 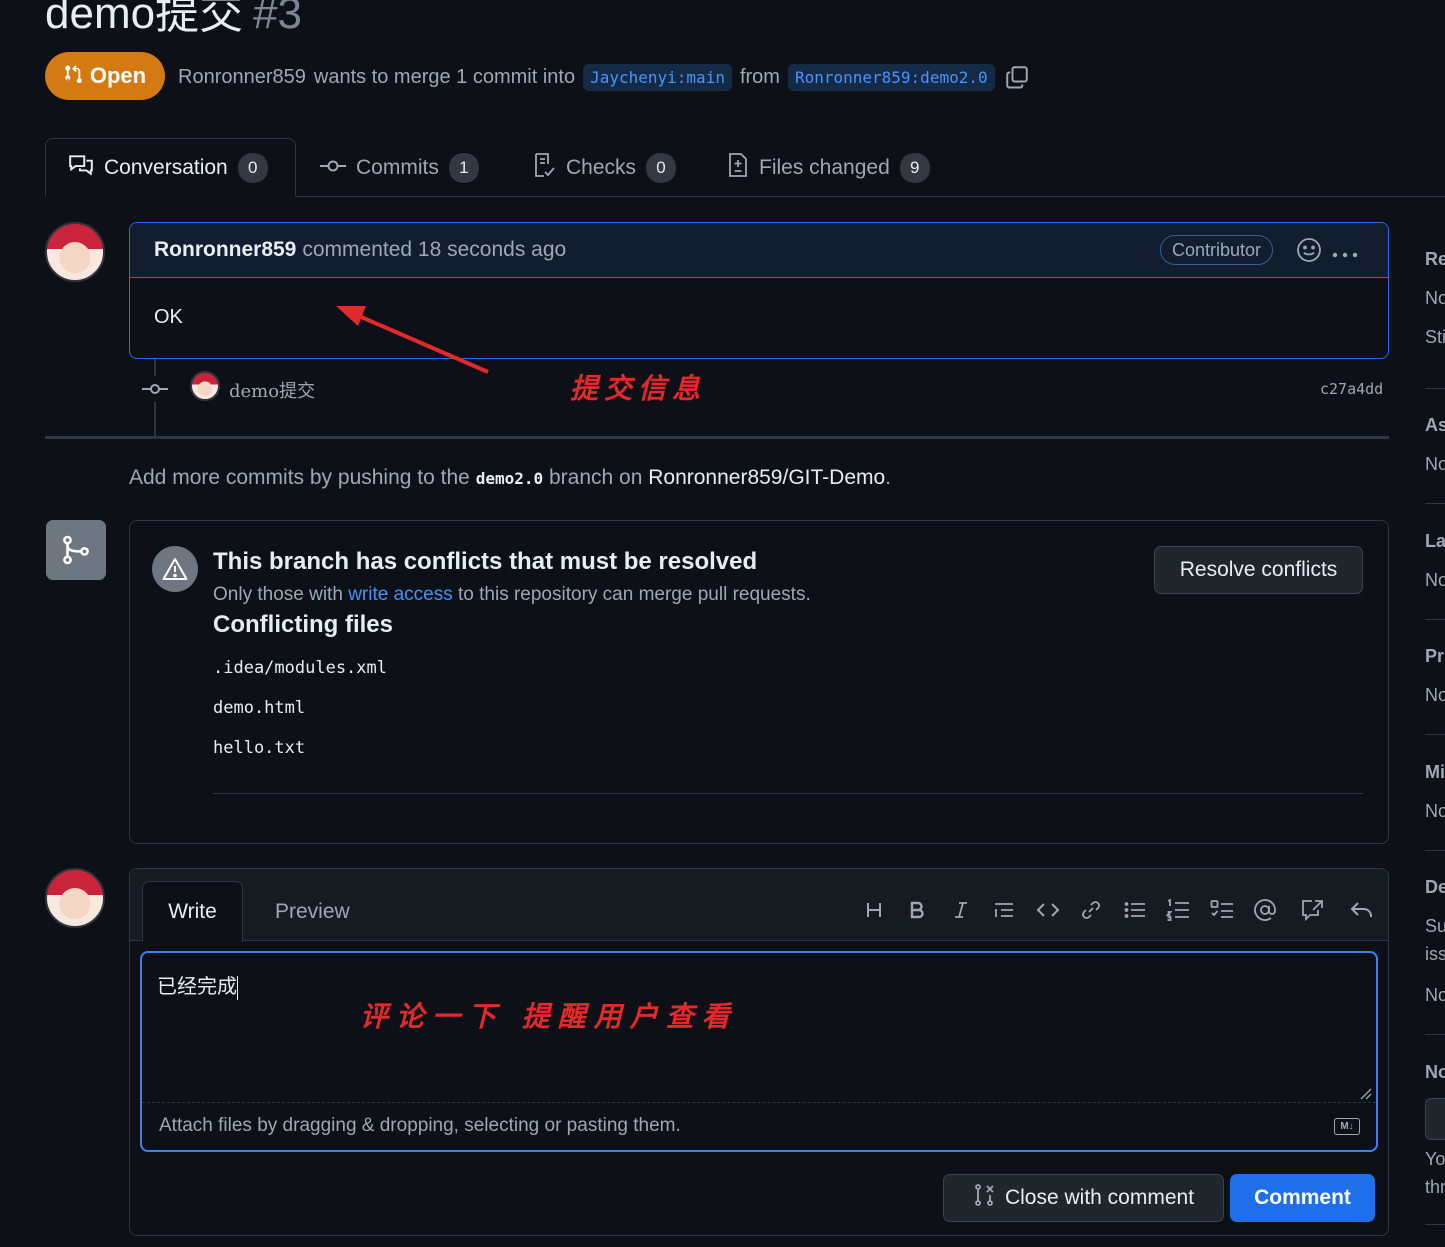 I want to click on bold-icon, so click(x=918, y=910).